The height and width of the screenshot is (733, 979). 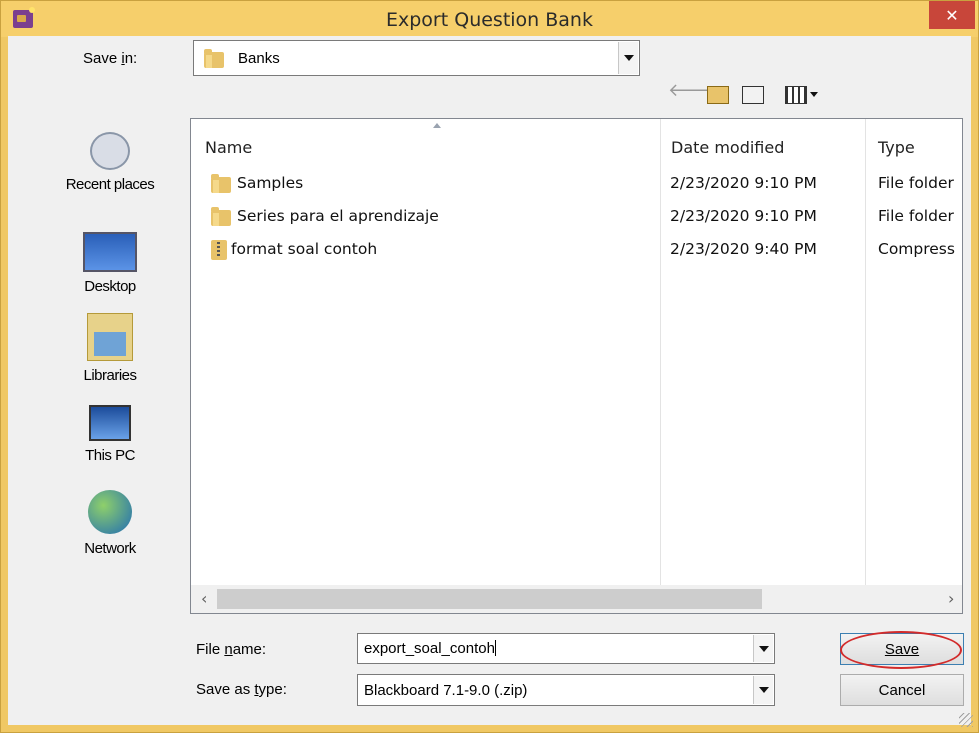 What do you see at coordinates (416, 58) in the screenshot?
I see `save-in-dropdown: Banks` at bounding box center [416, 58].